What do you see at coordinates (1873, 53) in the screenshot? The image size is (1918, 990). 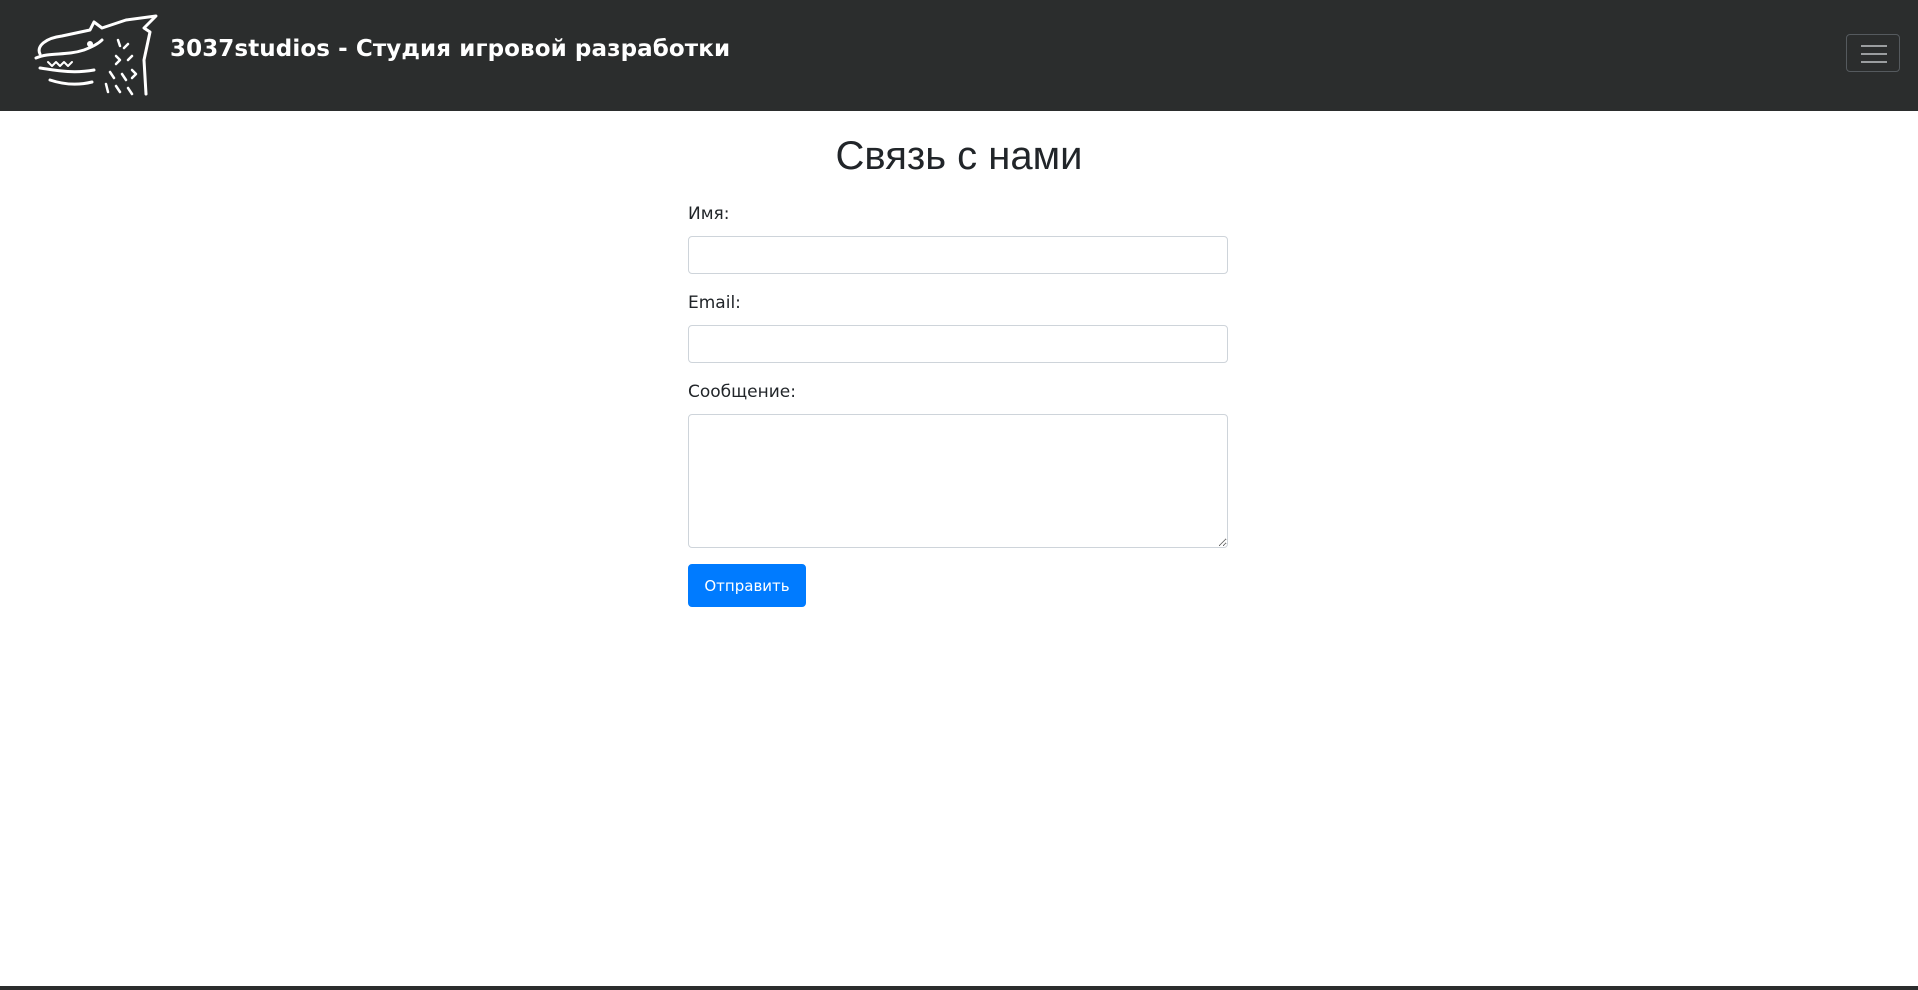 I see `navbar-toggle-button` at bounding box center [1873, 53].